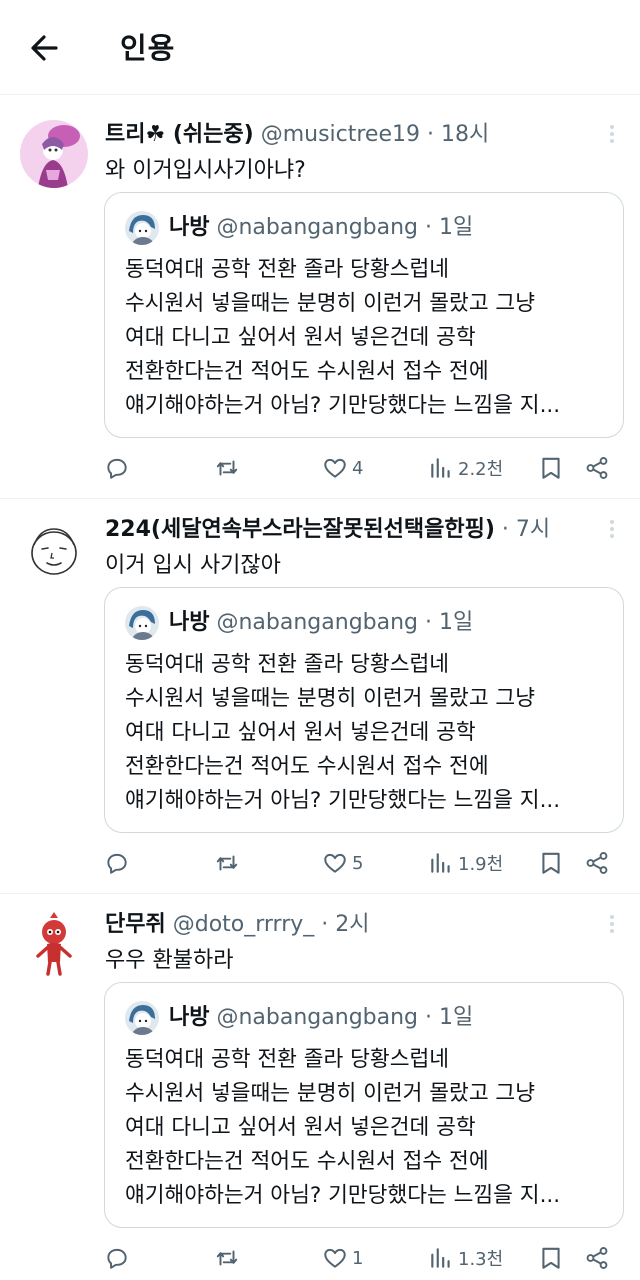 Image resolution: width=640 pixels, height=1280 pixels. I want to click on author-name: 트리☘ (쉬는중), so click(179, 134).